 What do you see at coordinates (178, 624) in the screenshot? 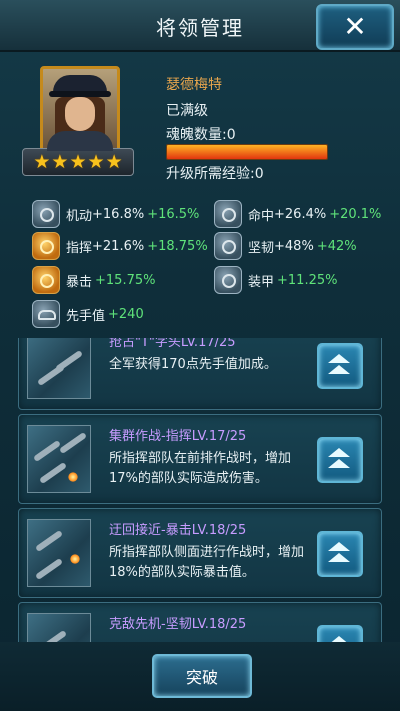
I see `skill-name: 克敌先机-坚韧LV.18/25` at bounding box center [178, 624].